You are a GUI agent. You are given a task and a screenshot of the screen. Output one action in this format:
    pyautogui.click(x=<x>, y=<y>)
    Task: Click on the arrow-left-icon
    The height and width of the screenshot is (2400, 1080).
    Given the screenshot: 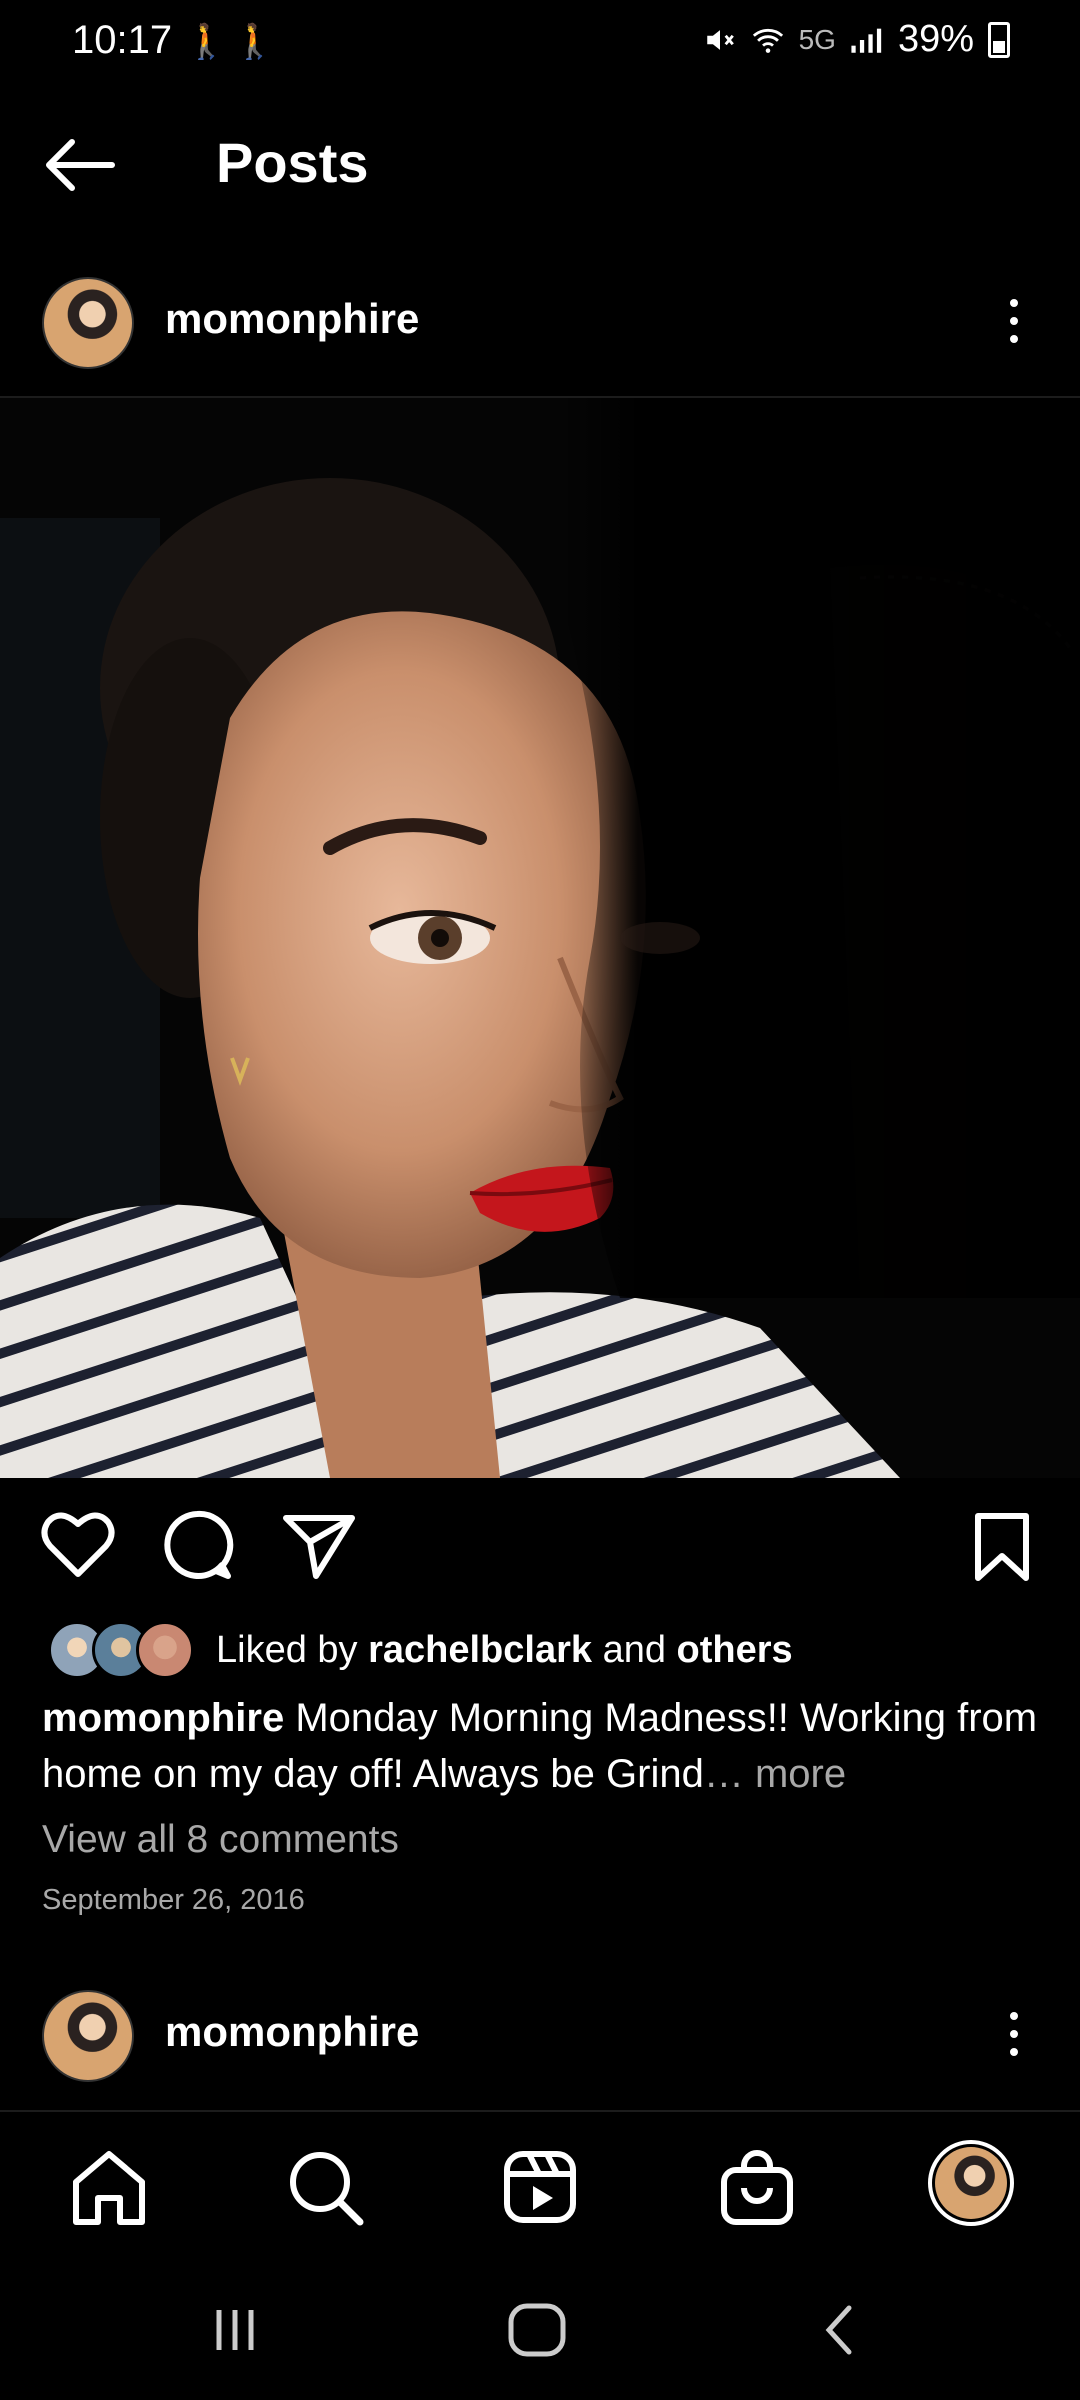 What is the action you would take?
    pyautogui.click(x=80, y=165)
    